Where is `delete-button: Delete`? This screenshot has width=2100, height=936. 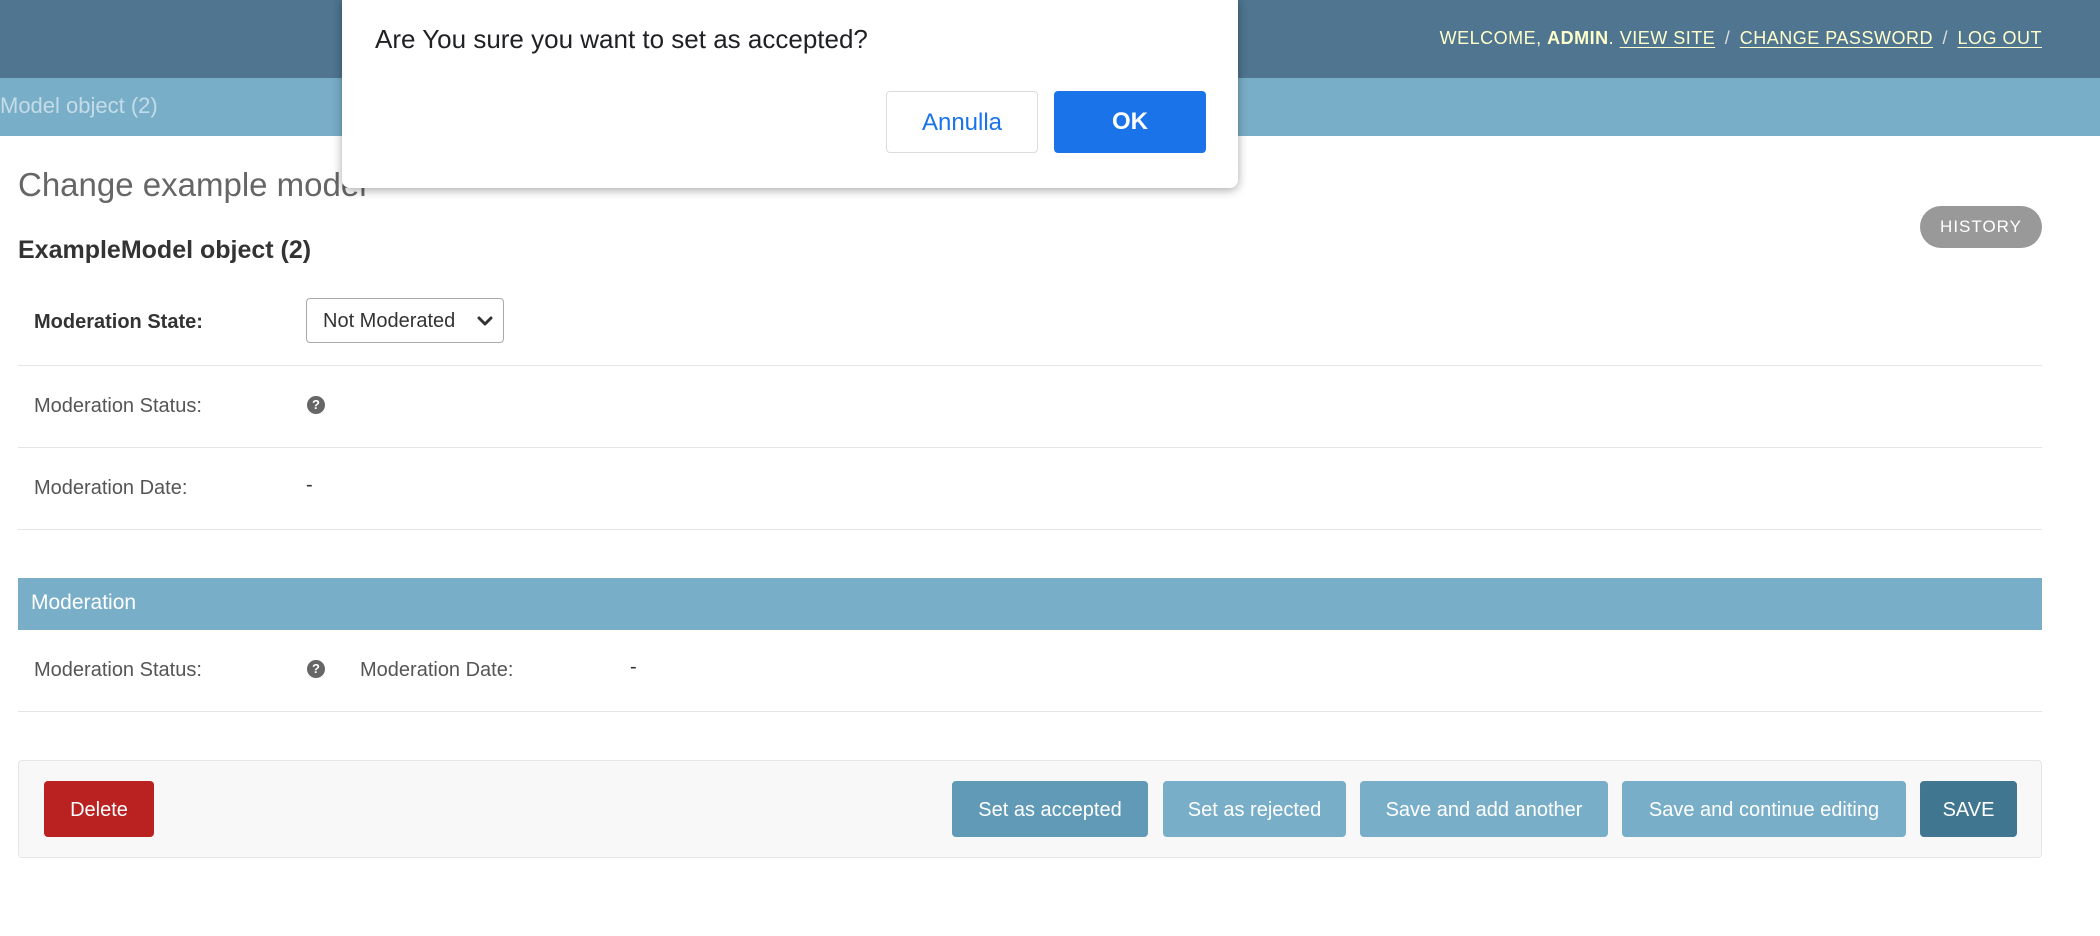 delete-button: Delete is located at coordinates (99, 809).